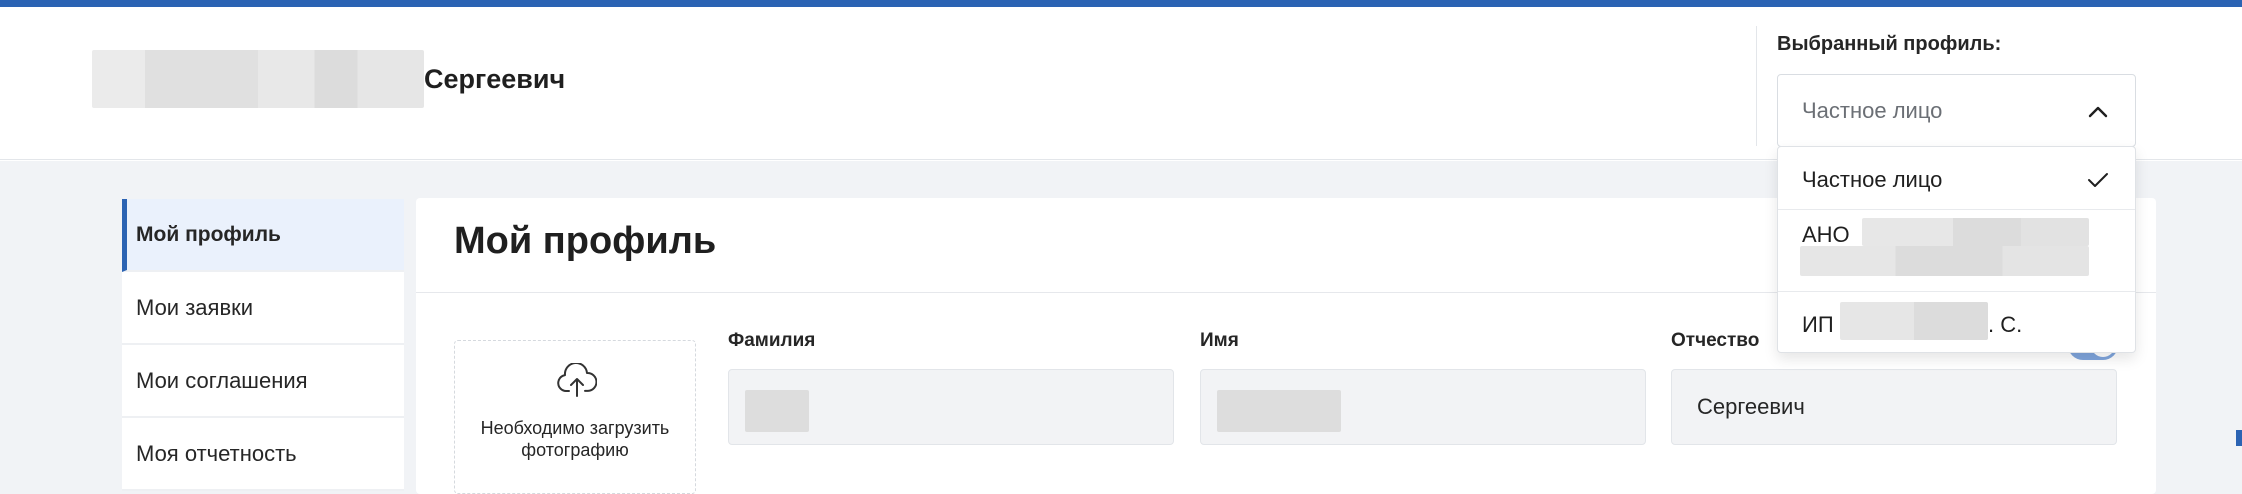 This screenshot has width=2242, height=494. Describe the element at coordinates (2098, 112) in the screenshot. I see `chevron-up-icon` at that location.